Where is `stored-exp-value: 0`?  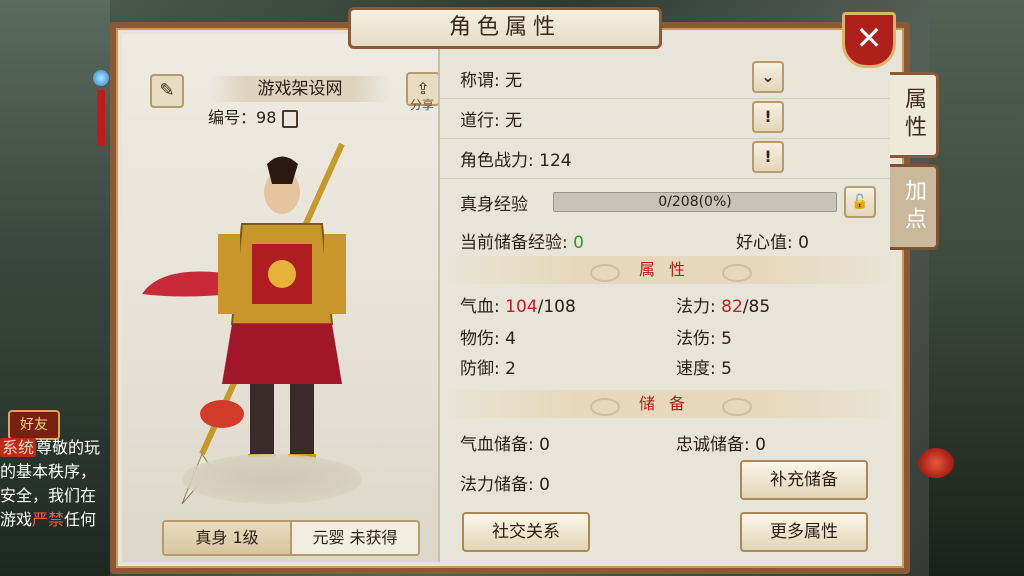 stored-exp-value: 0 is located at coordinates (578, 243).